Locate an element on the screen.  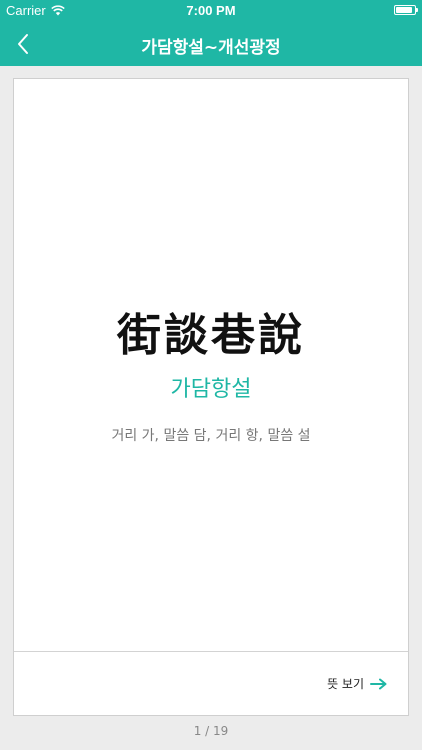
battery-fill is located at coordinates (404, 10).